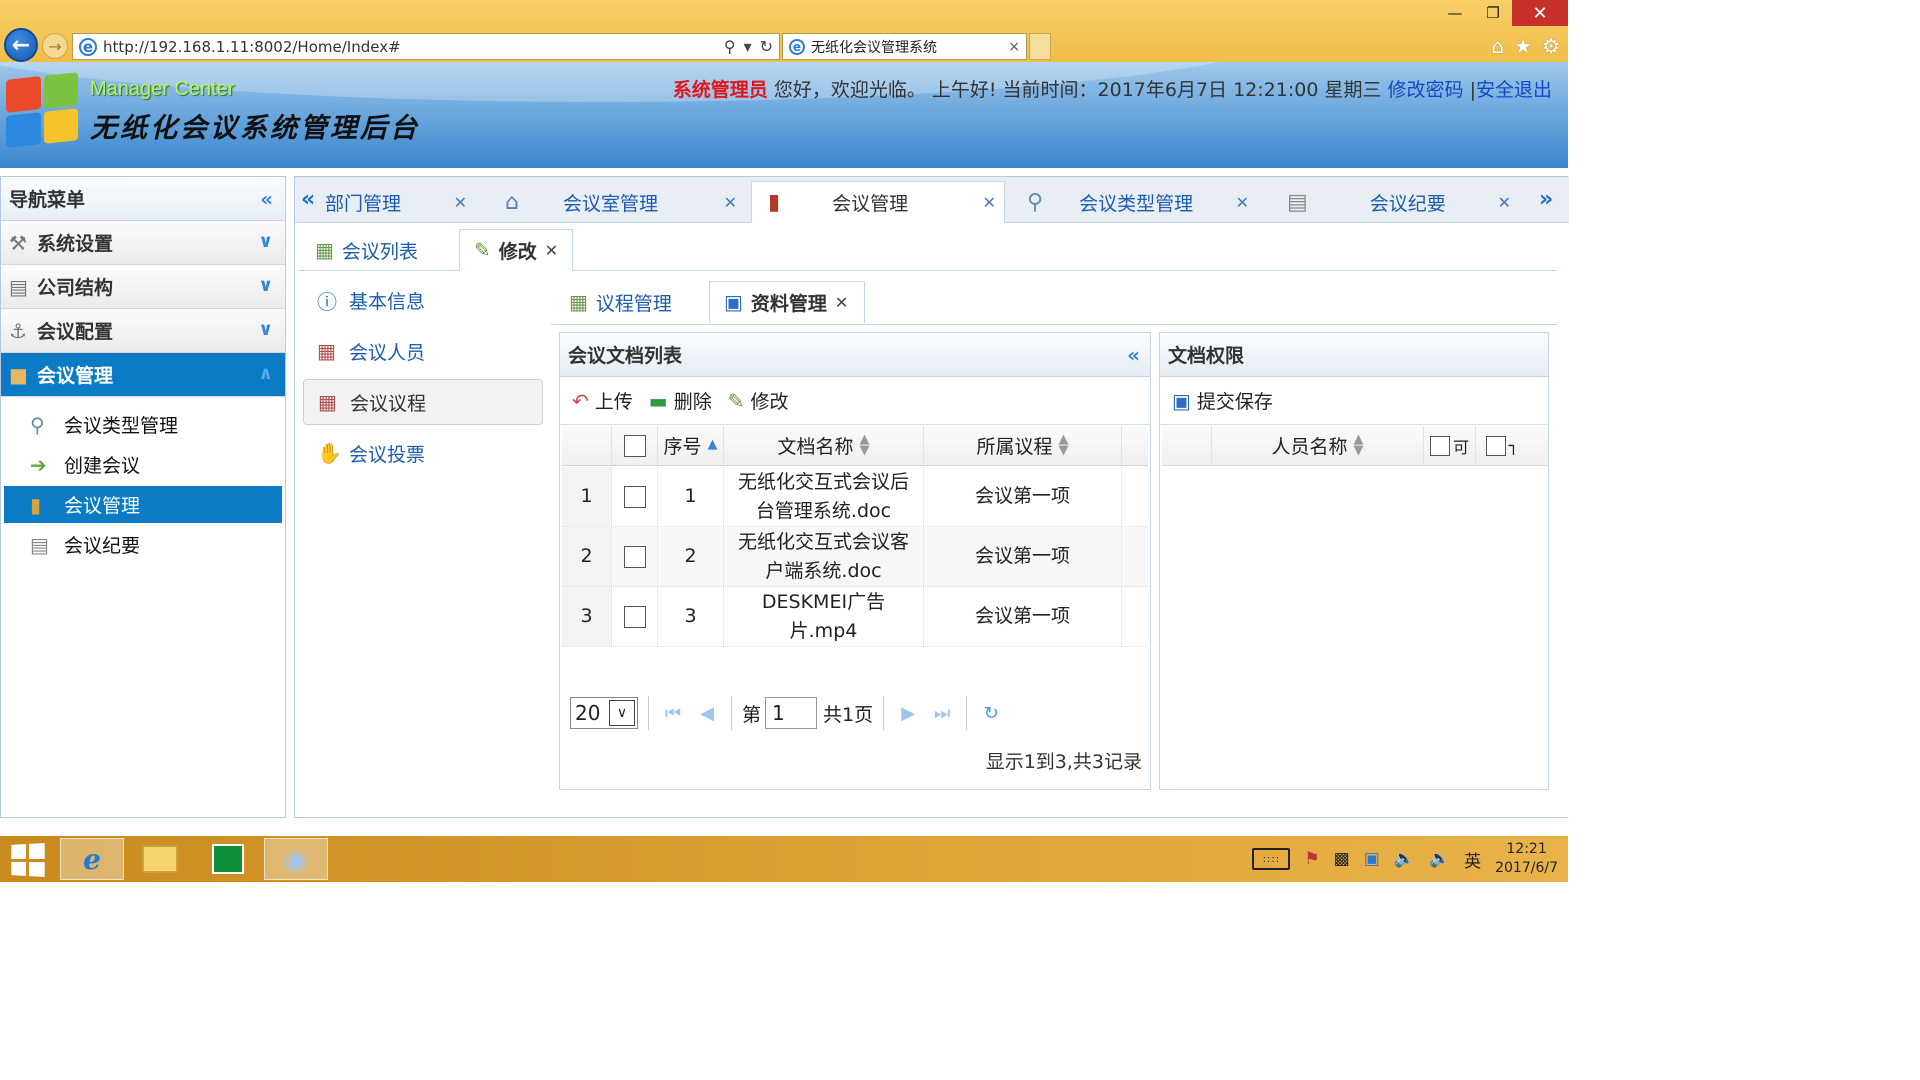 This screenshot has width=1920, height=1080. What do you see at coordinates (143, 331) in the screenshot?
I see `sidebar-section-config: ⚓ 会议配置 ∨` at bounding box center [143, 331].